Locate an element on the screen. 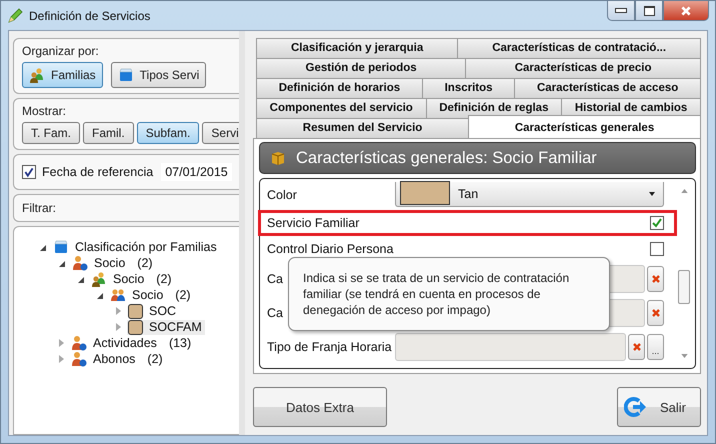 This screenshot has width=716, height=444. date-label: Fecha de referencia is located at coordinates (98, 172).